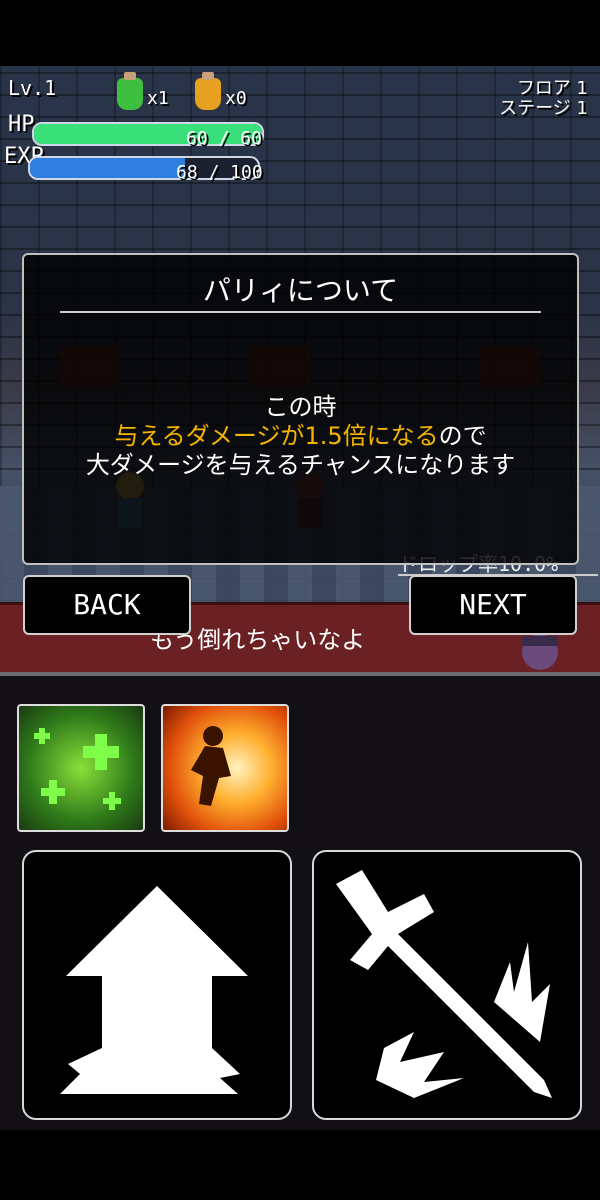 This screenshot has height=1200, width=600. Describe the element at coordinates (300, 290) in the screenshot. I see `dialog-title: パリィについて` at that location.